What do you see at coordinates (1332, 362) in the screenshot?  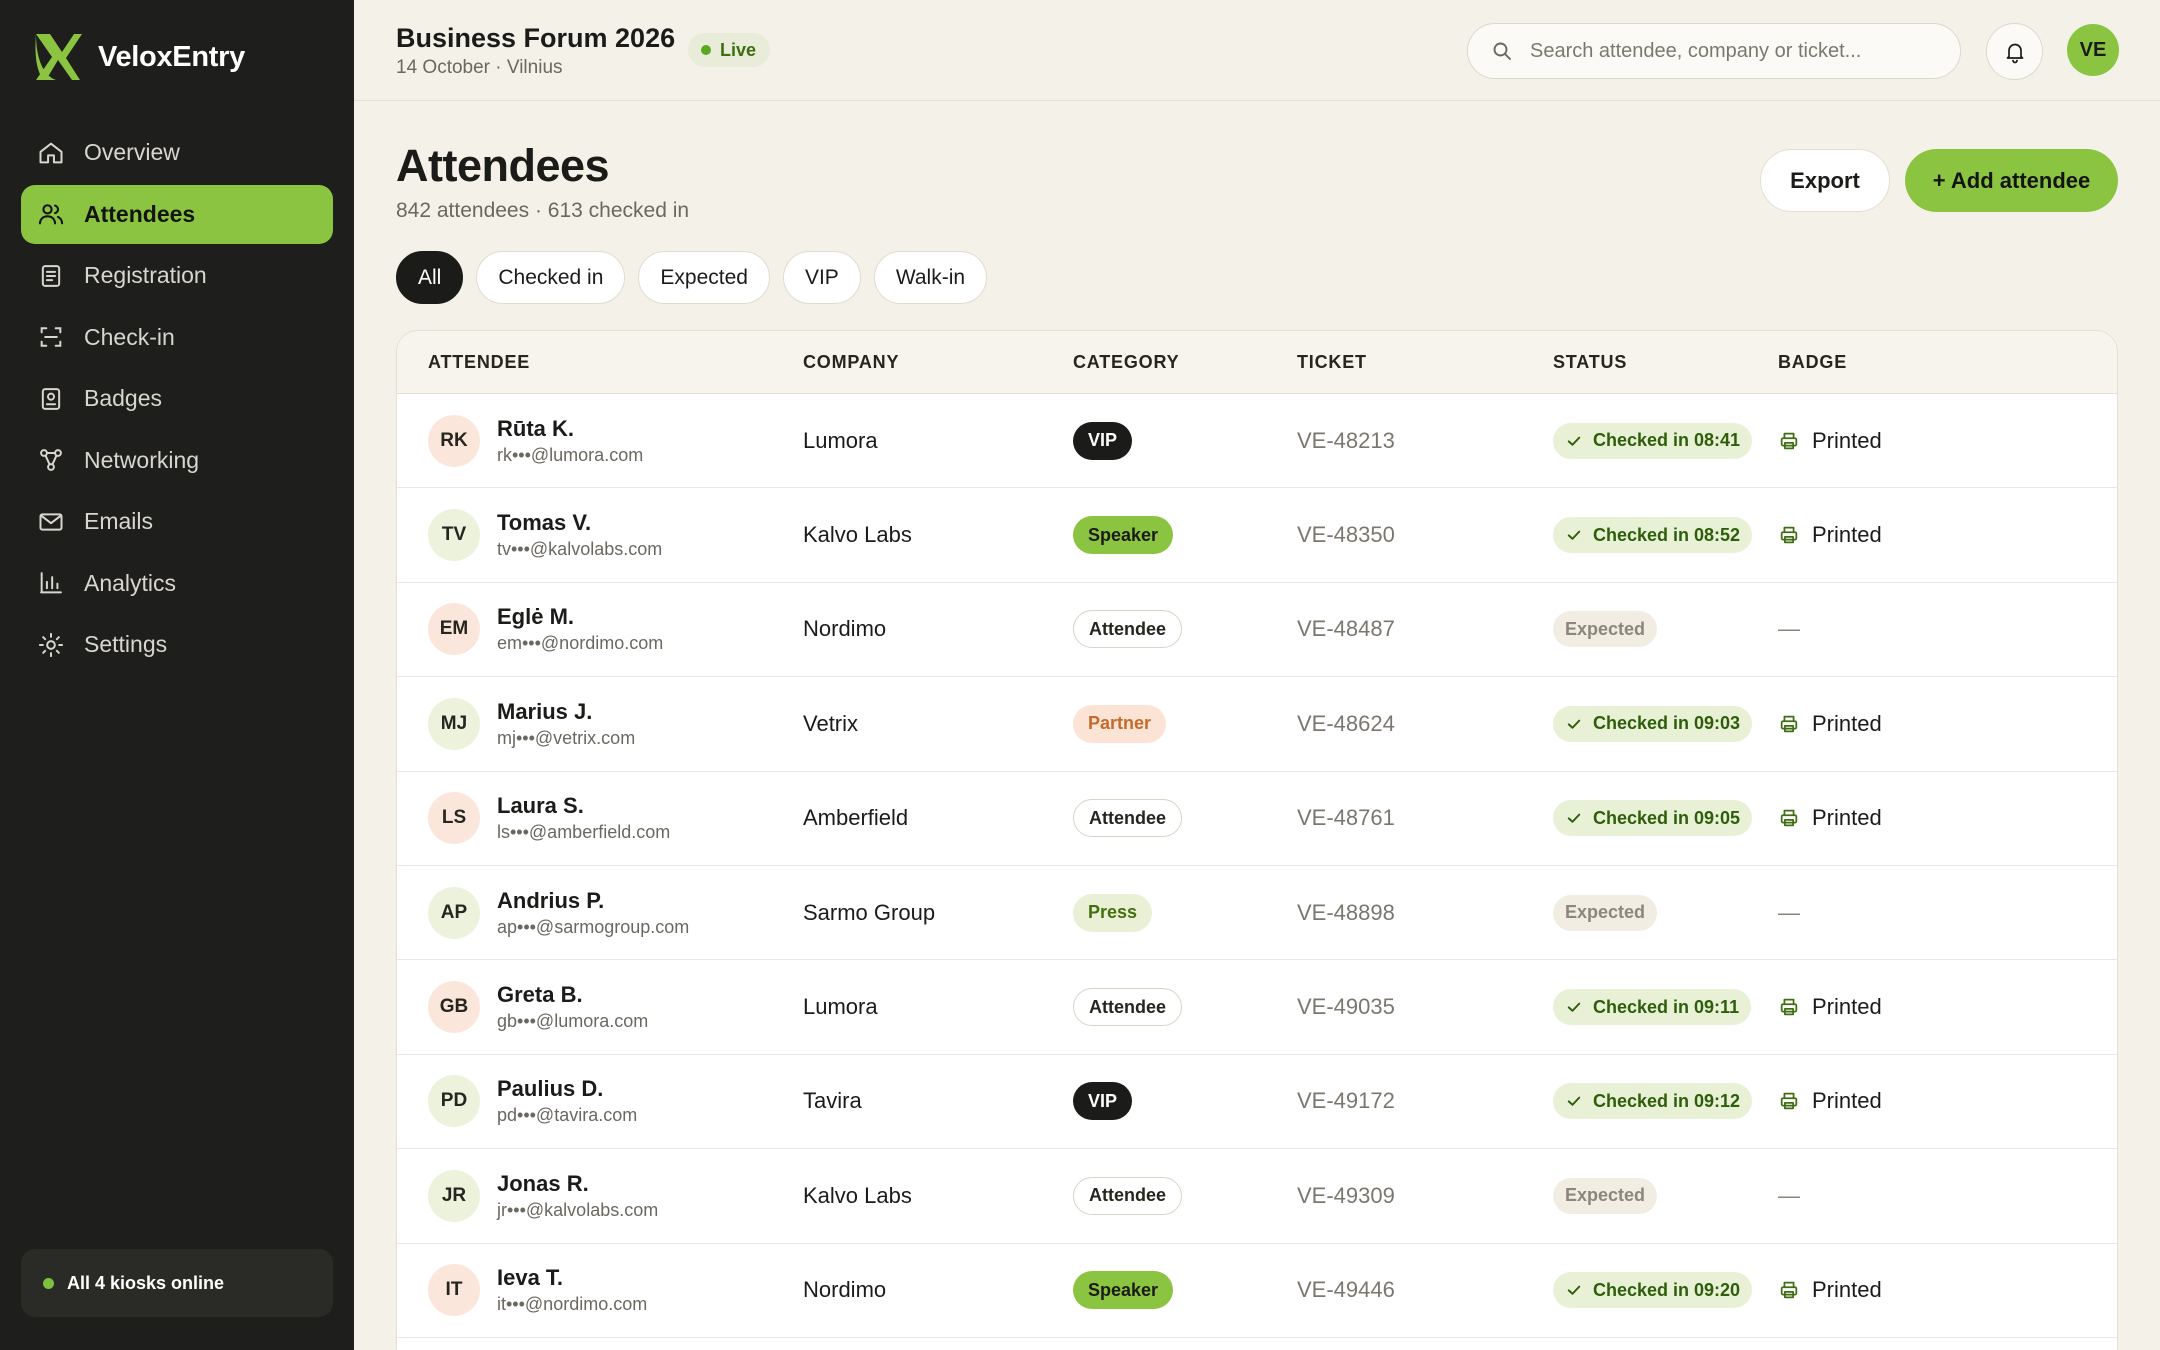 I see `column-header-ticket: TICKET` at bounding box center [1332, 362].